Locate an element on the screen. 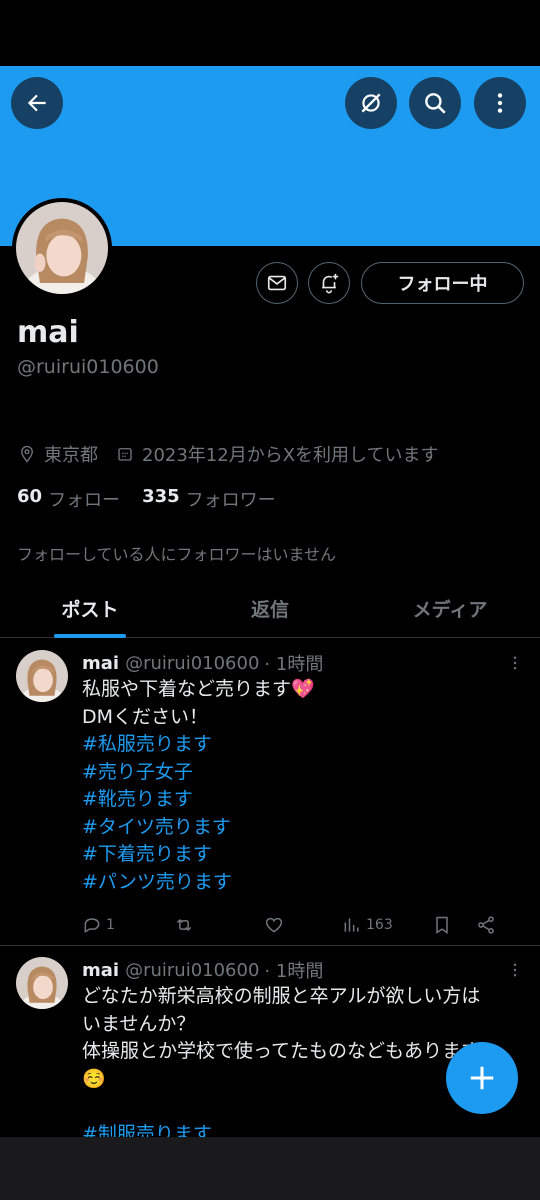  profile-avatar is located at coordinates (62, 248).